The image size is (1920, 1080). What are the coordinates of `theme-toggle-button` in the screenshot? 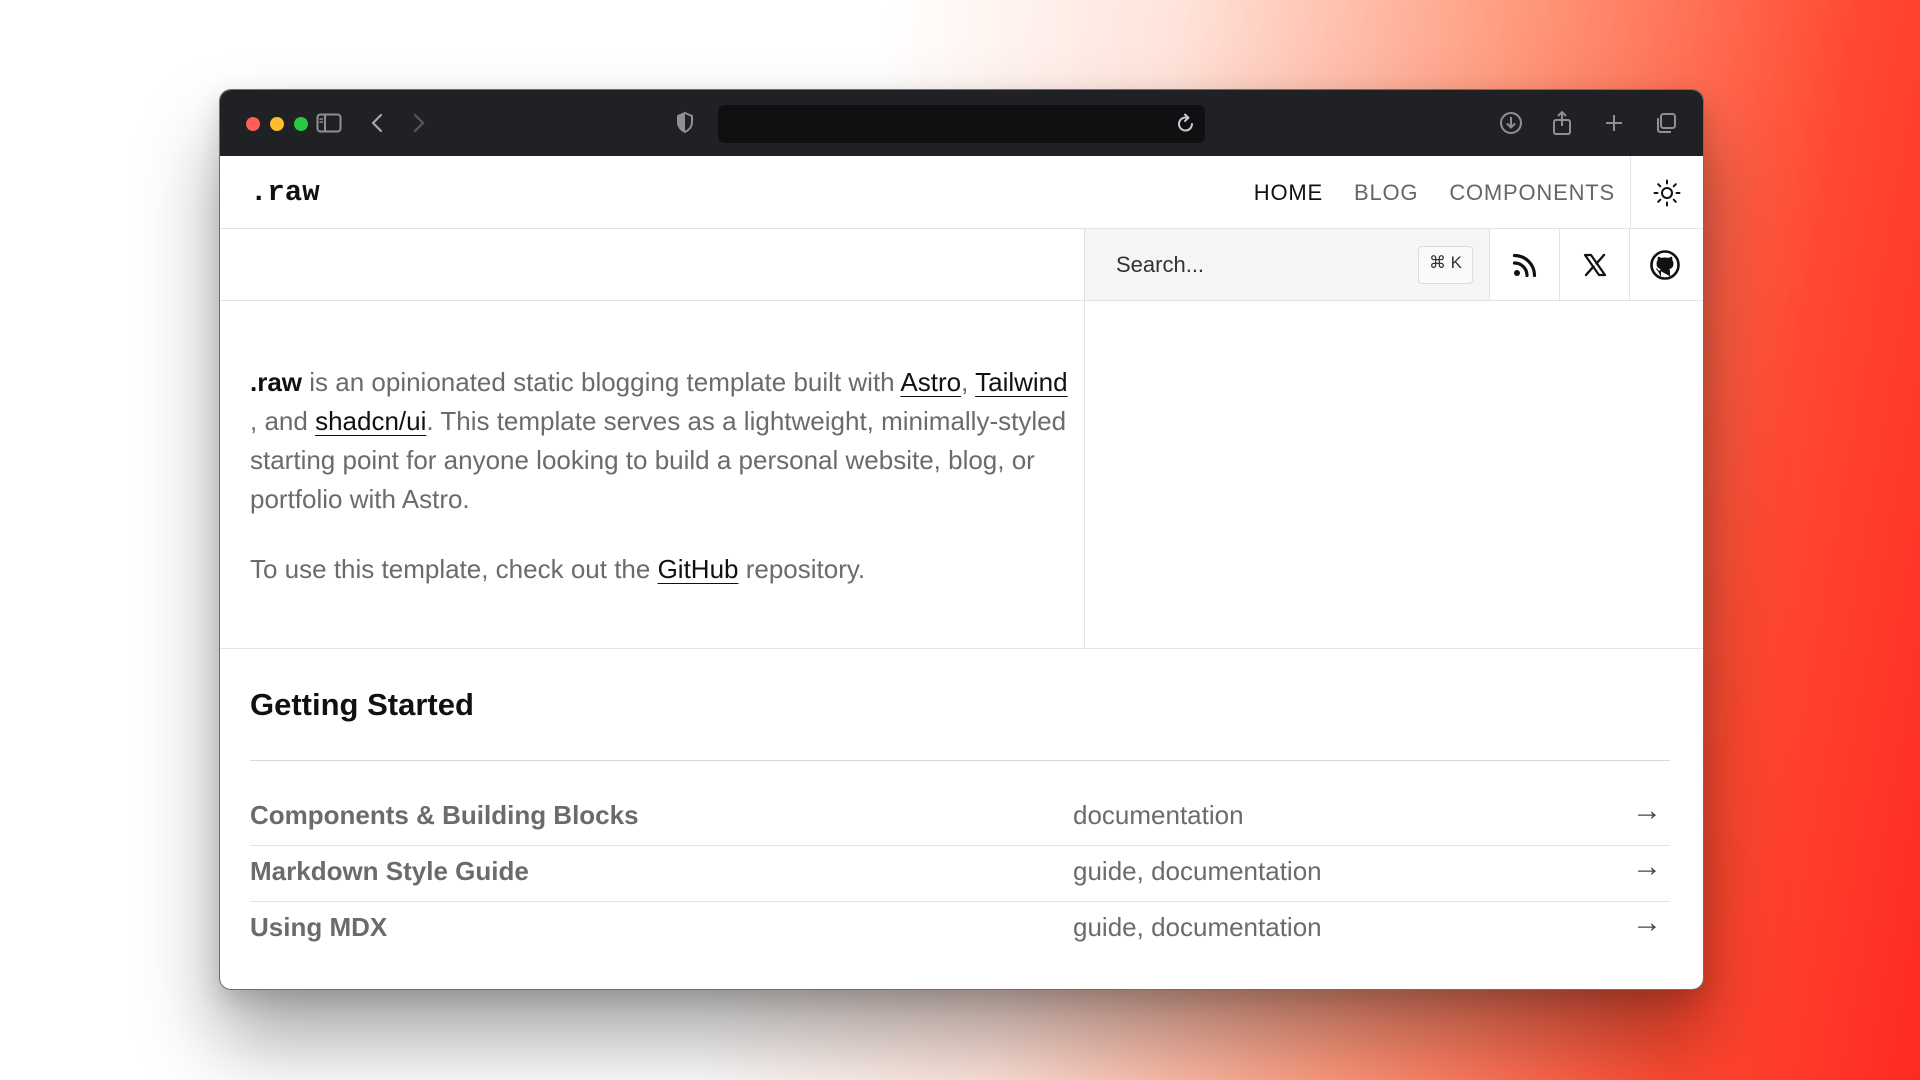 It's located at (1666, 192).